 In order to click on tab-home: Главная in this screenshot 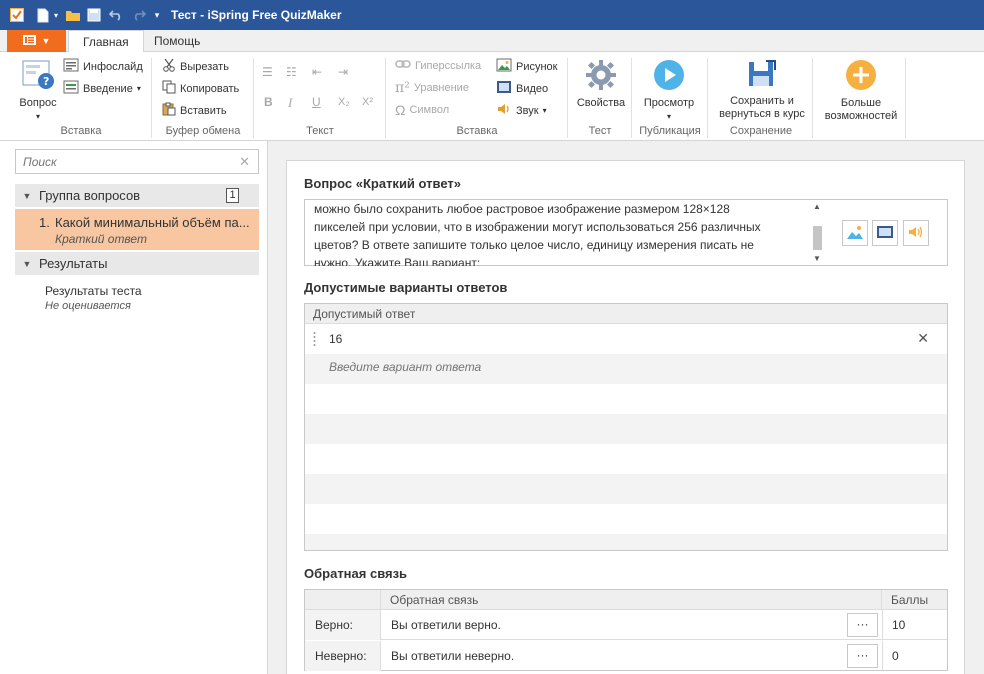, I will do `click(106, 41)`.